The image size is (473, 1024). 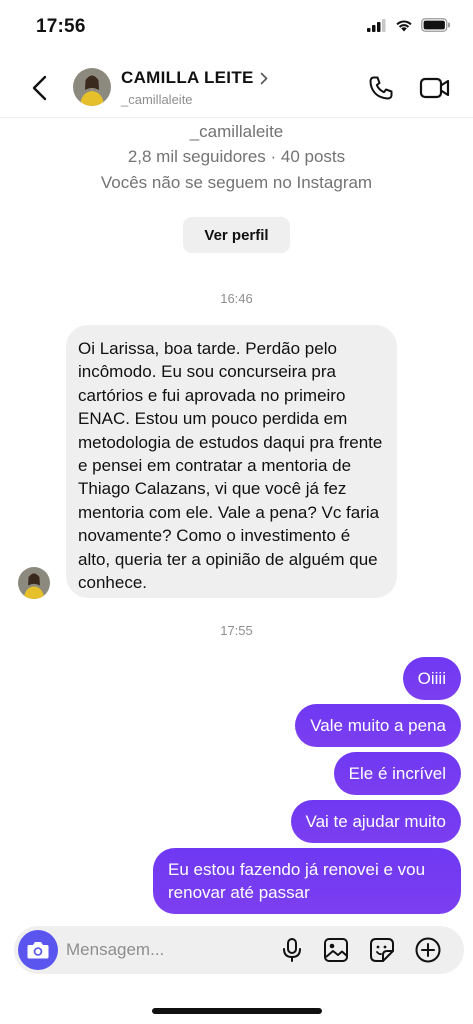 I want to click on call-button, so click(x=381, y=88).